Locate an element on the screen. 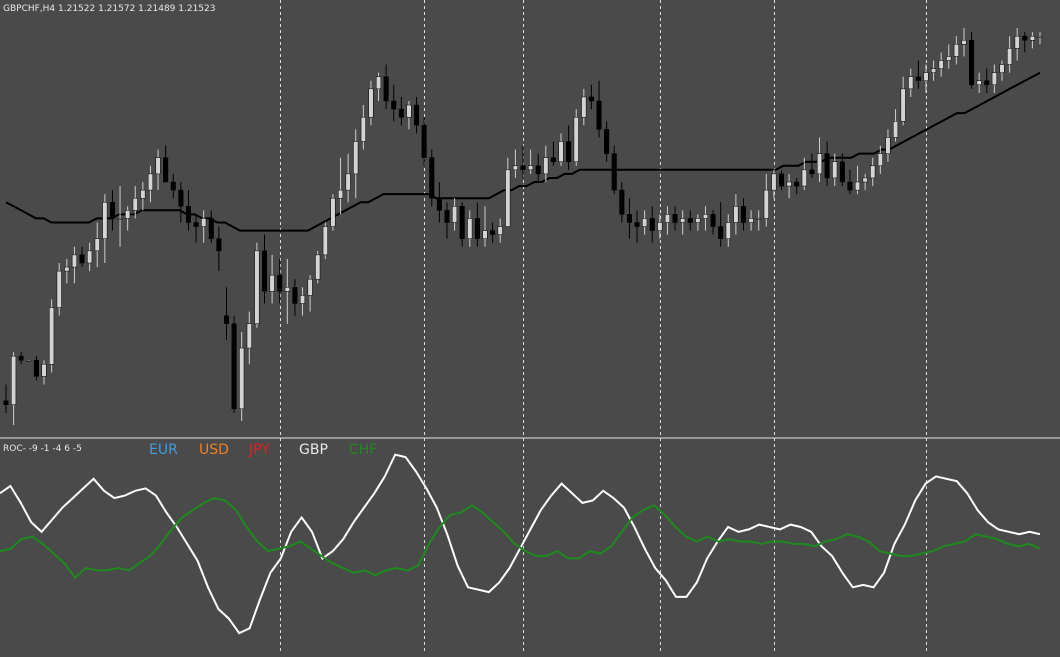 Image resolution: width=1060 pixels, height=657 pixels. legend-usd: USD is located at coordinates (214, 450).